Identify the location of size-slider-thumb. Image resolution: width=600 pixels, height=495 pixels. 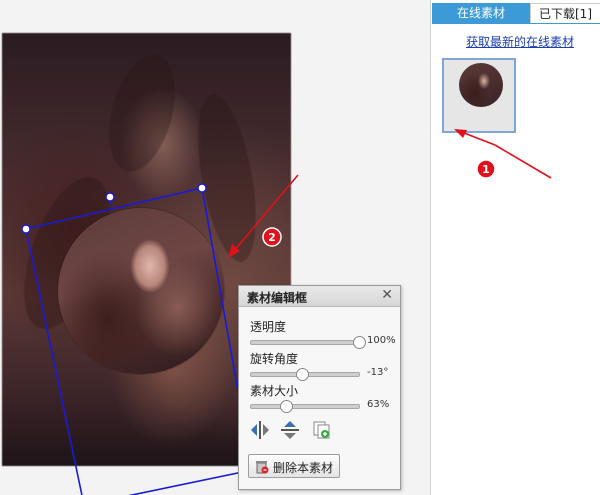
(286, 406).